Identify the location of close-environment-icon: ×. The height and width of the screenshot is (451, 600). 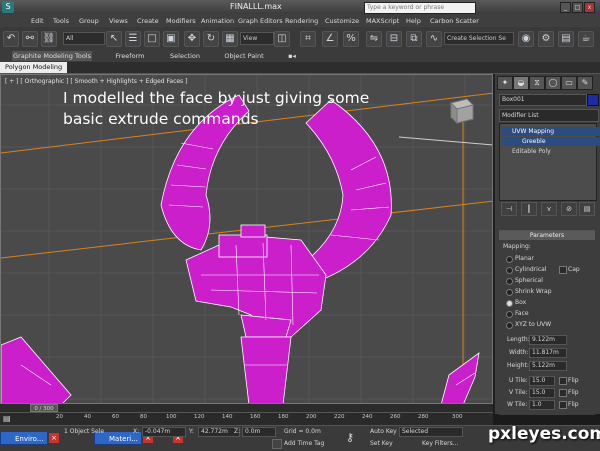
(54, 438).